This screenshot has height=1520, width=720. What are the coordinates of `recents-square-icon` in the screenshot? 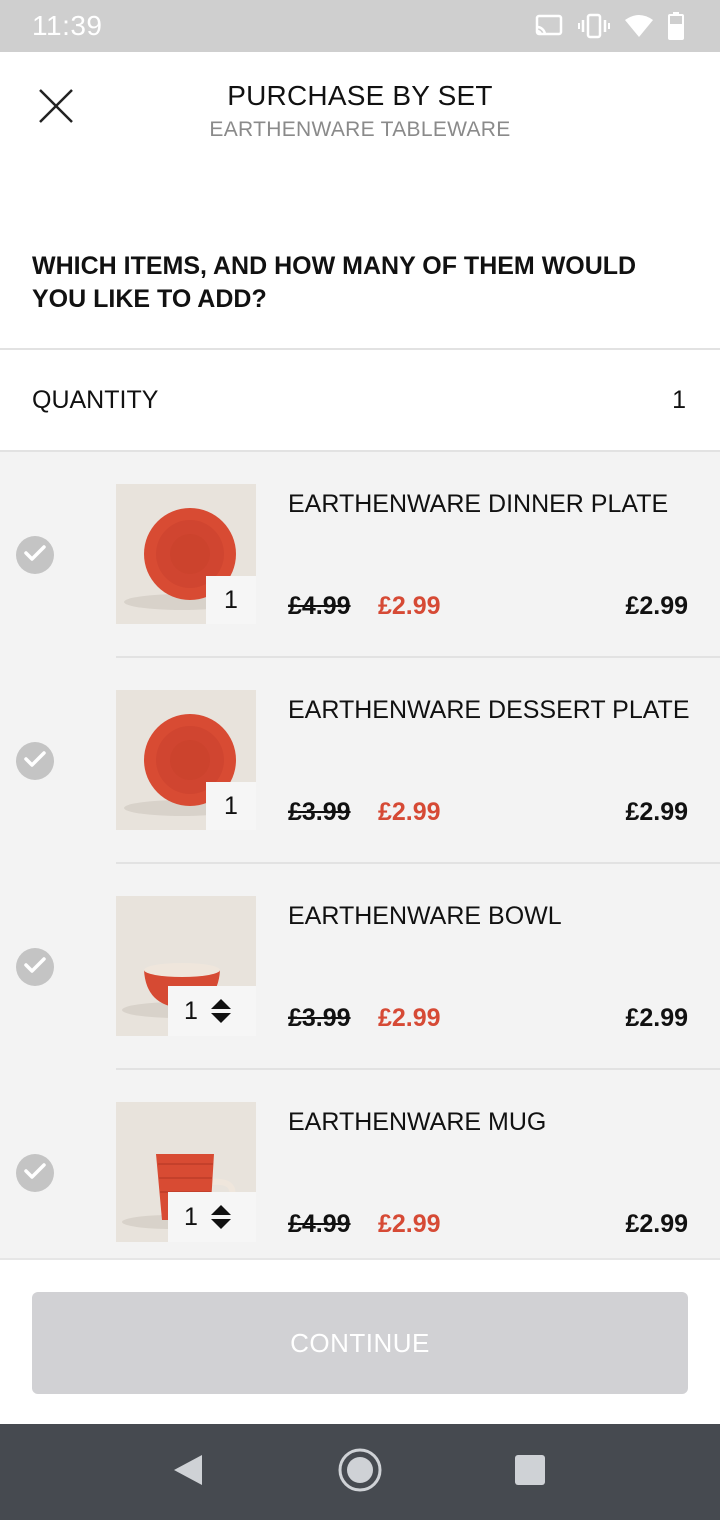 It's located at (530, 1472).